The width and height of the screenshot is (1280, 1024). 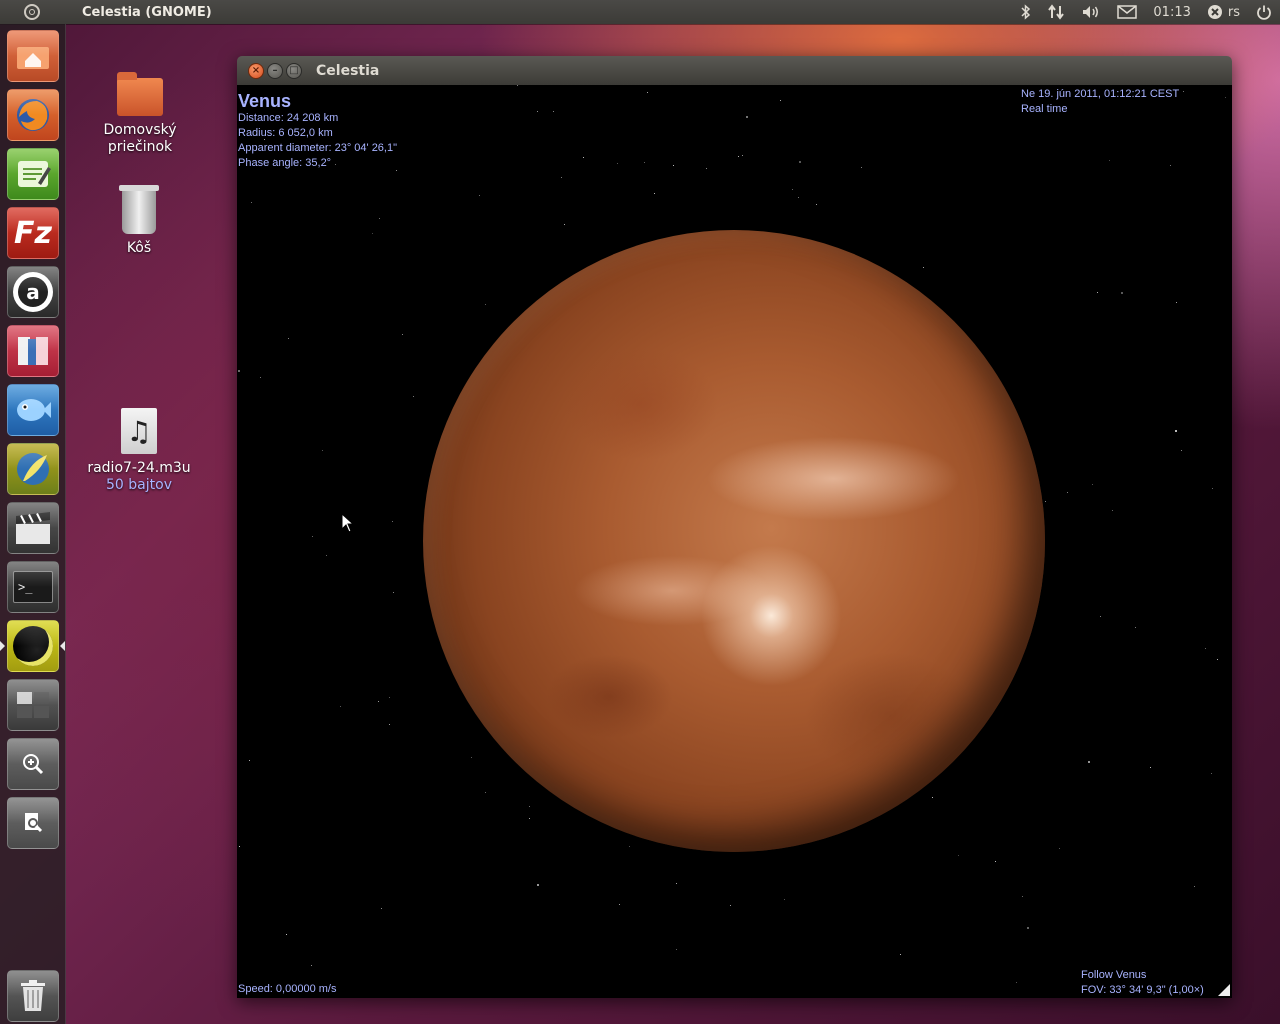 I want to click on launcher-feather, so click(x=33, y=469).